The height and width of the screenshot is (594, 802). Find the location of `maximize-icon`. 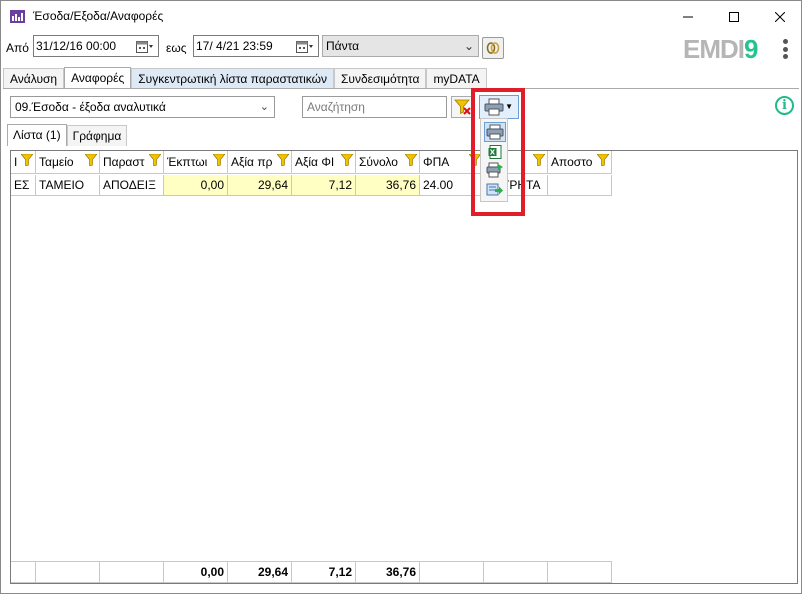

maximize-icon is located at coordinates (734, 16).